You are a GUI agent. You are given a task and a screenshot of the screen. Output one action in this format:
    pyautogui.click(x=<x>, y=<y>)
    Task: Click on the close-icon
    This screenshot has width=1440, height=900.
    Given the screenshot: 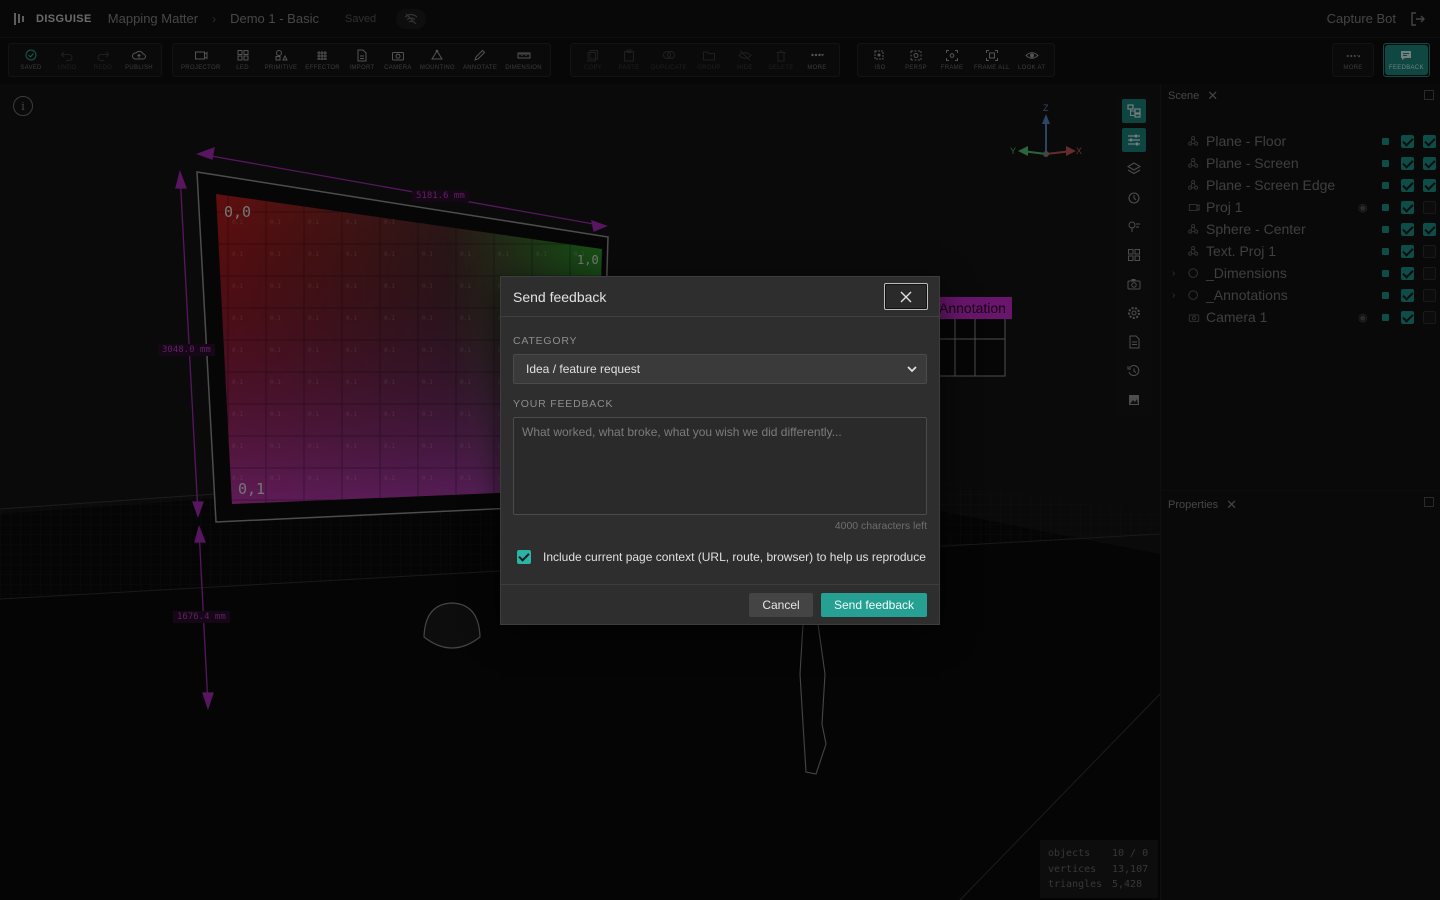 What is the action you would take?
    pyautogui.click(x=906, y=296)
    